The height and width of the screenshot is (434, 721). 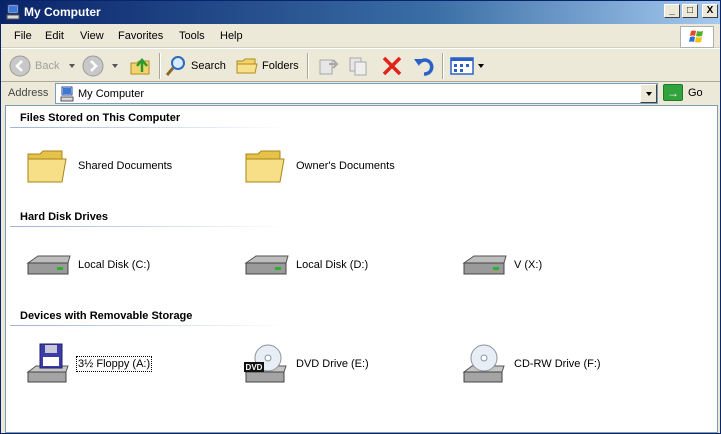 I want to click on delete-icon, so click(x=392, y=66).